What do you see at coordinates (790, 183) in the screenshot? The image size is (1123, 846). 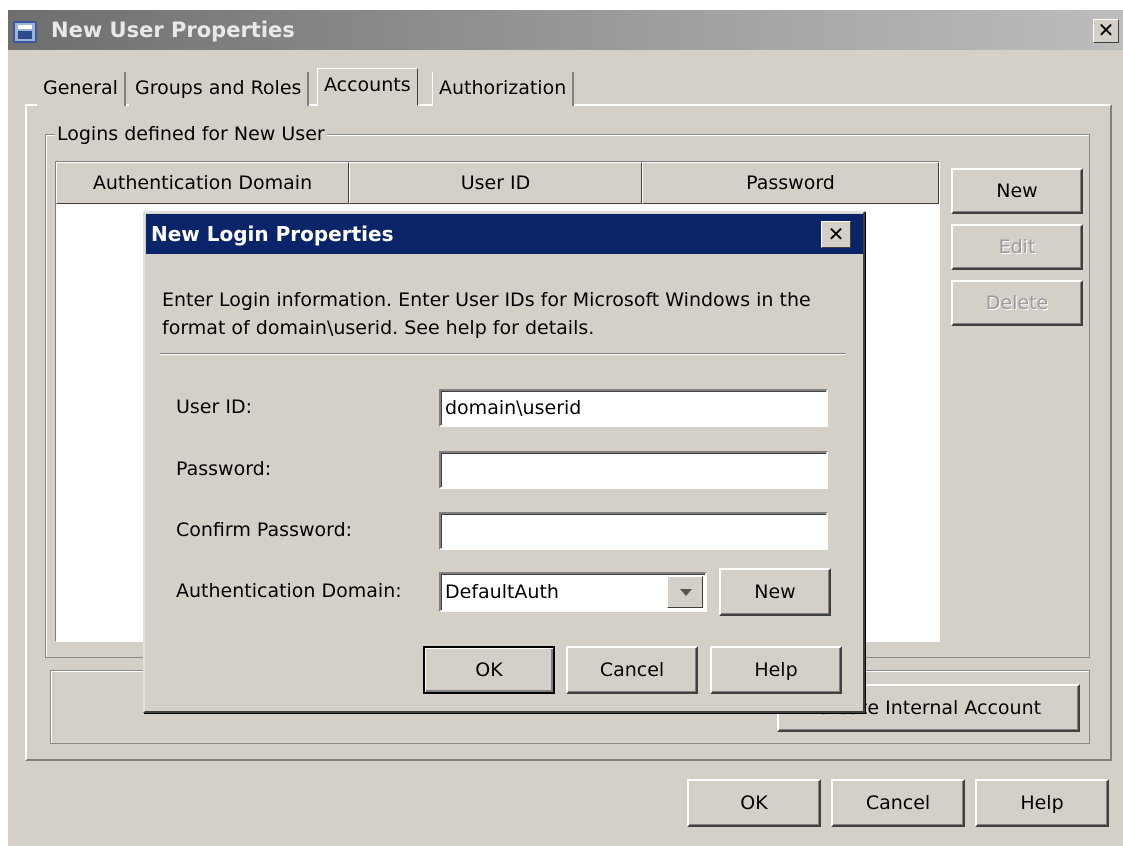 I see `column-header-password: Password` at bounding box center [790, 183].